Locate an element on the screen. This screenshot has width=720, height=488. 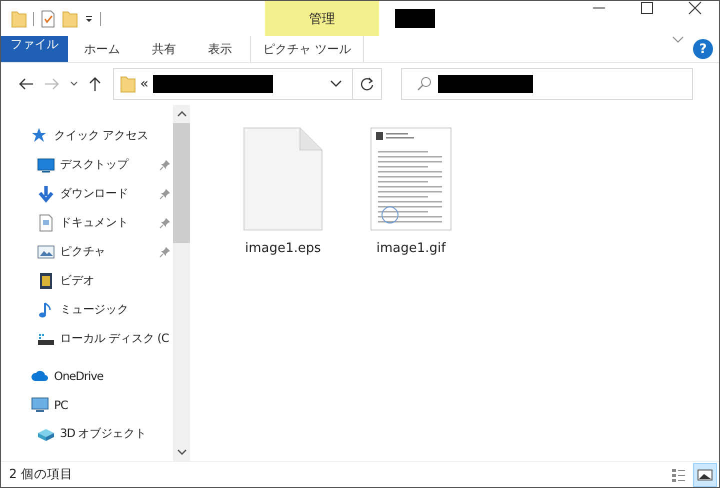
scrollbar-thumb is located at coordinates (181, 183).